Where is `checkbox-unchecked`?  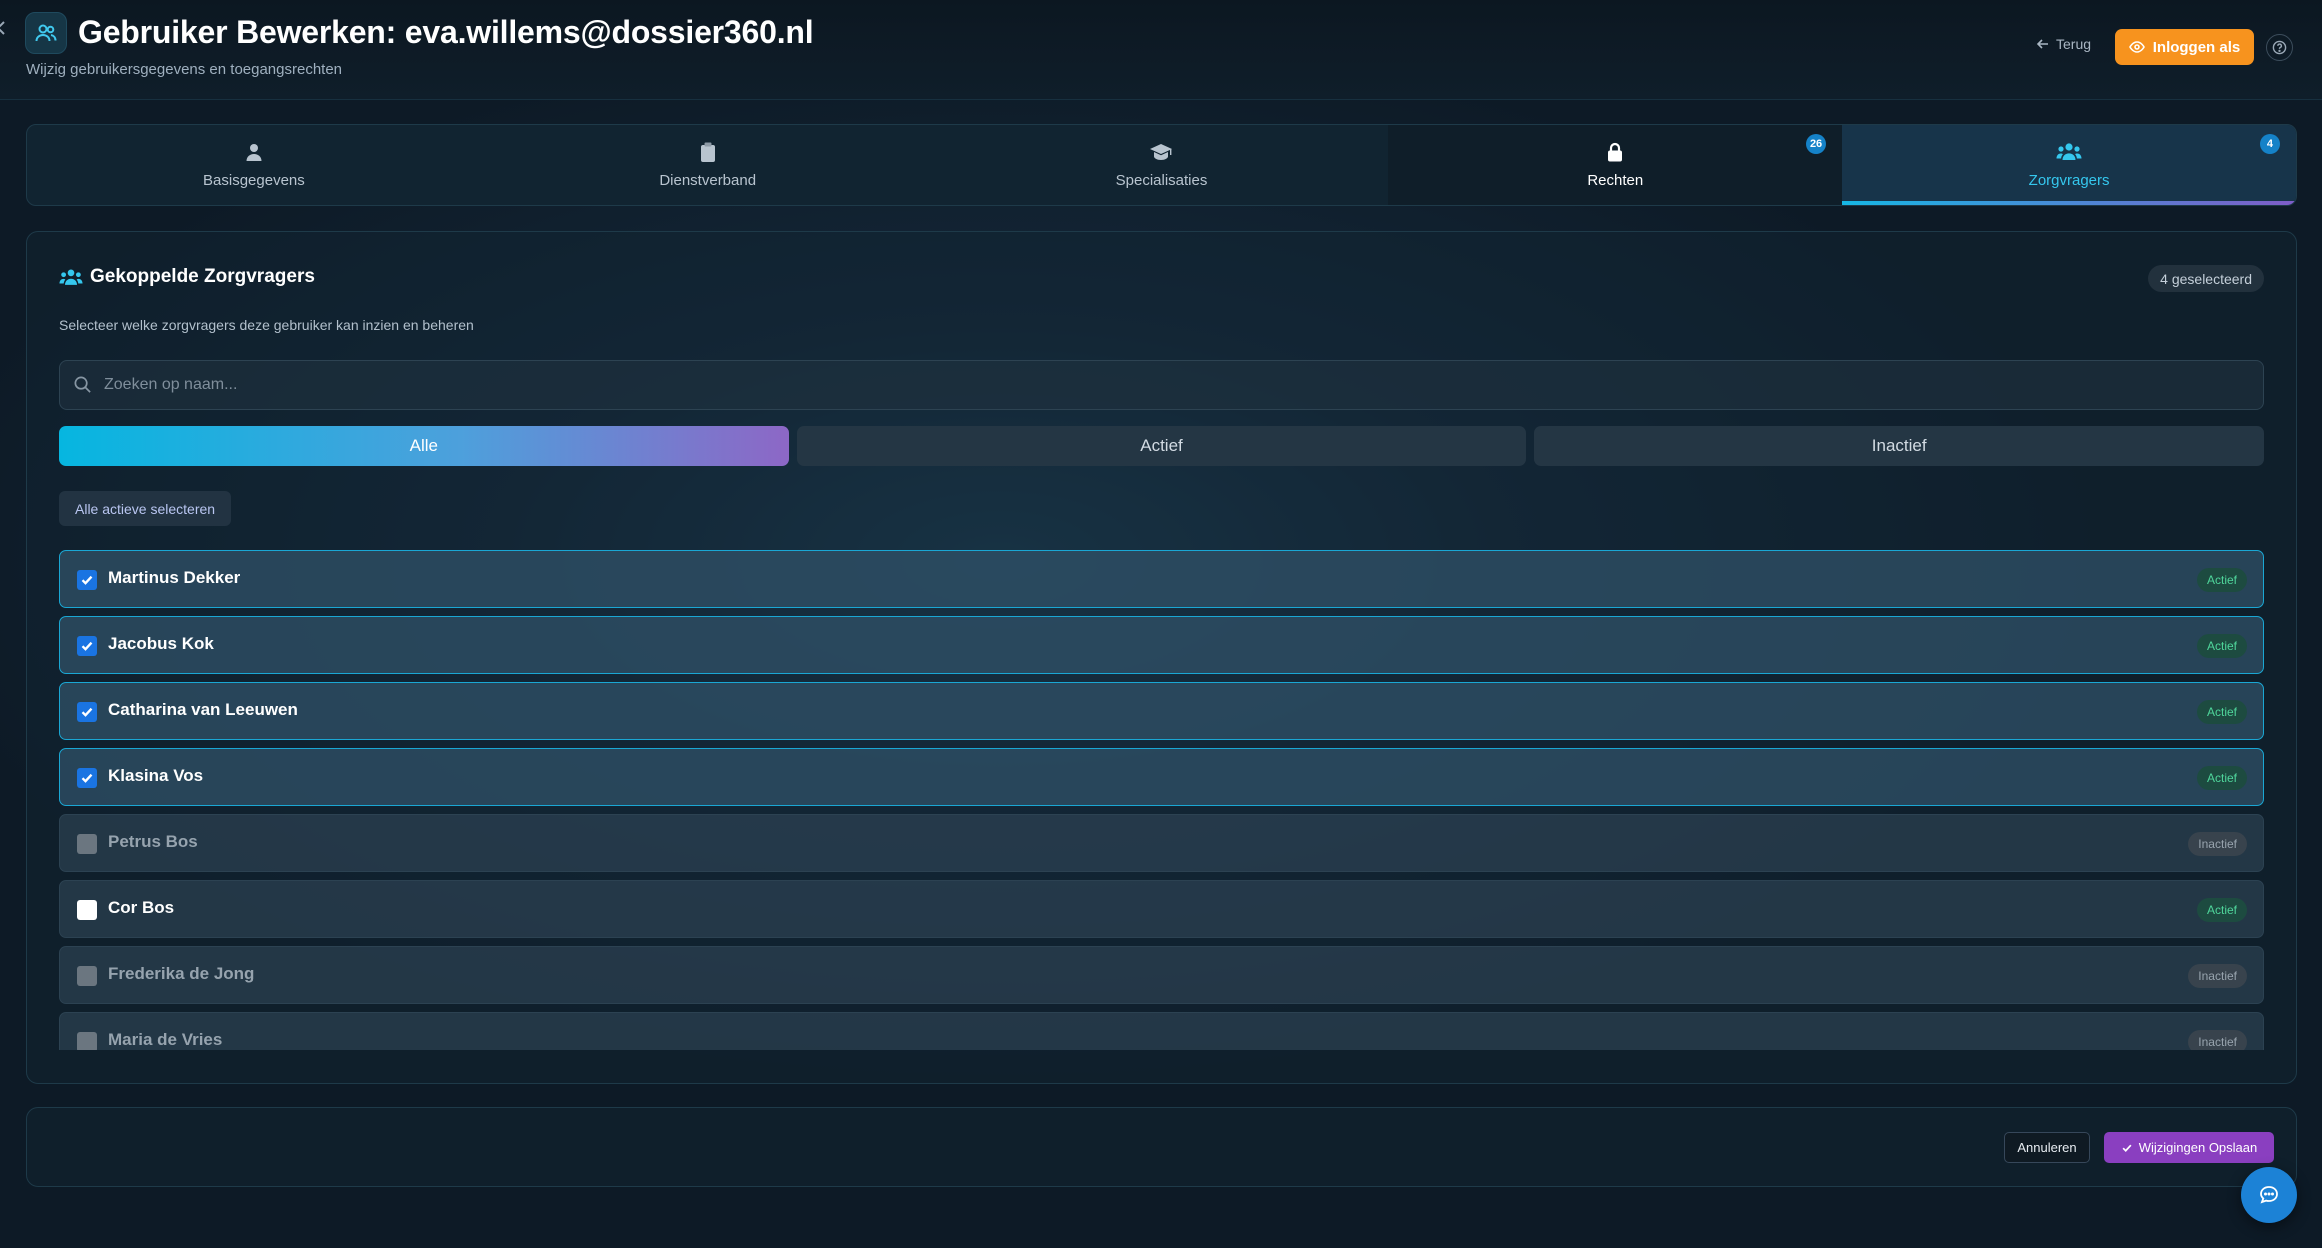
checkbox-unchecked is located at coordinates (87, 910).